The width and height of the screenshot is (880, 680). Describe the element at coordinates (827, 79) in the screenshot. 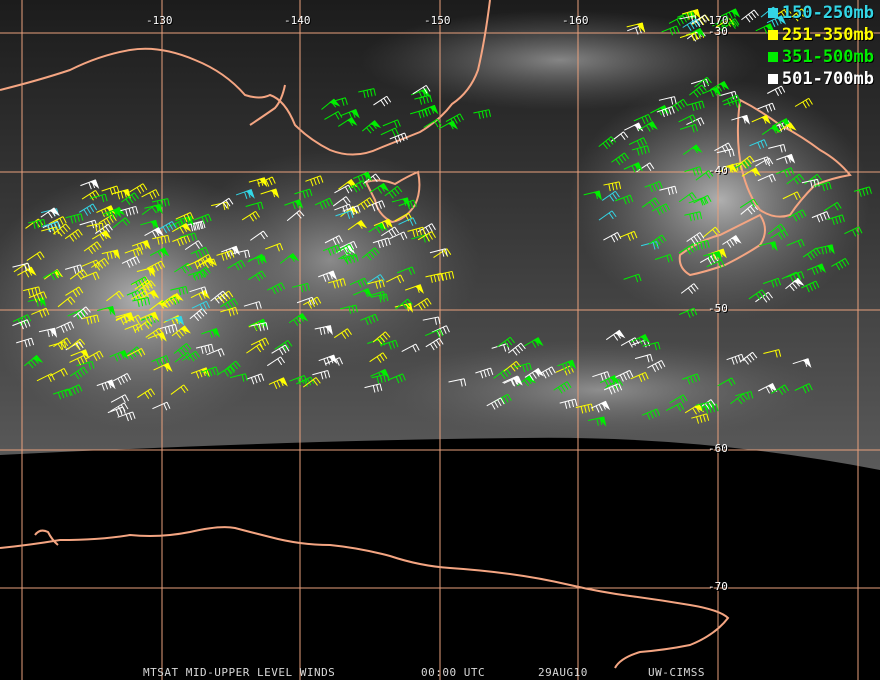

I see `legend-label-501-700: 501-700mb` at that location.